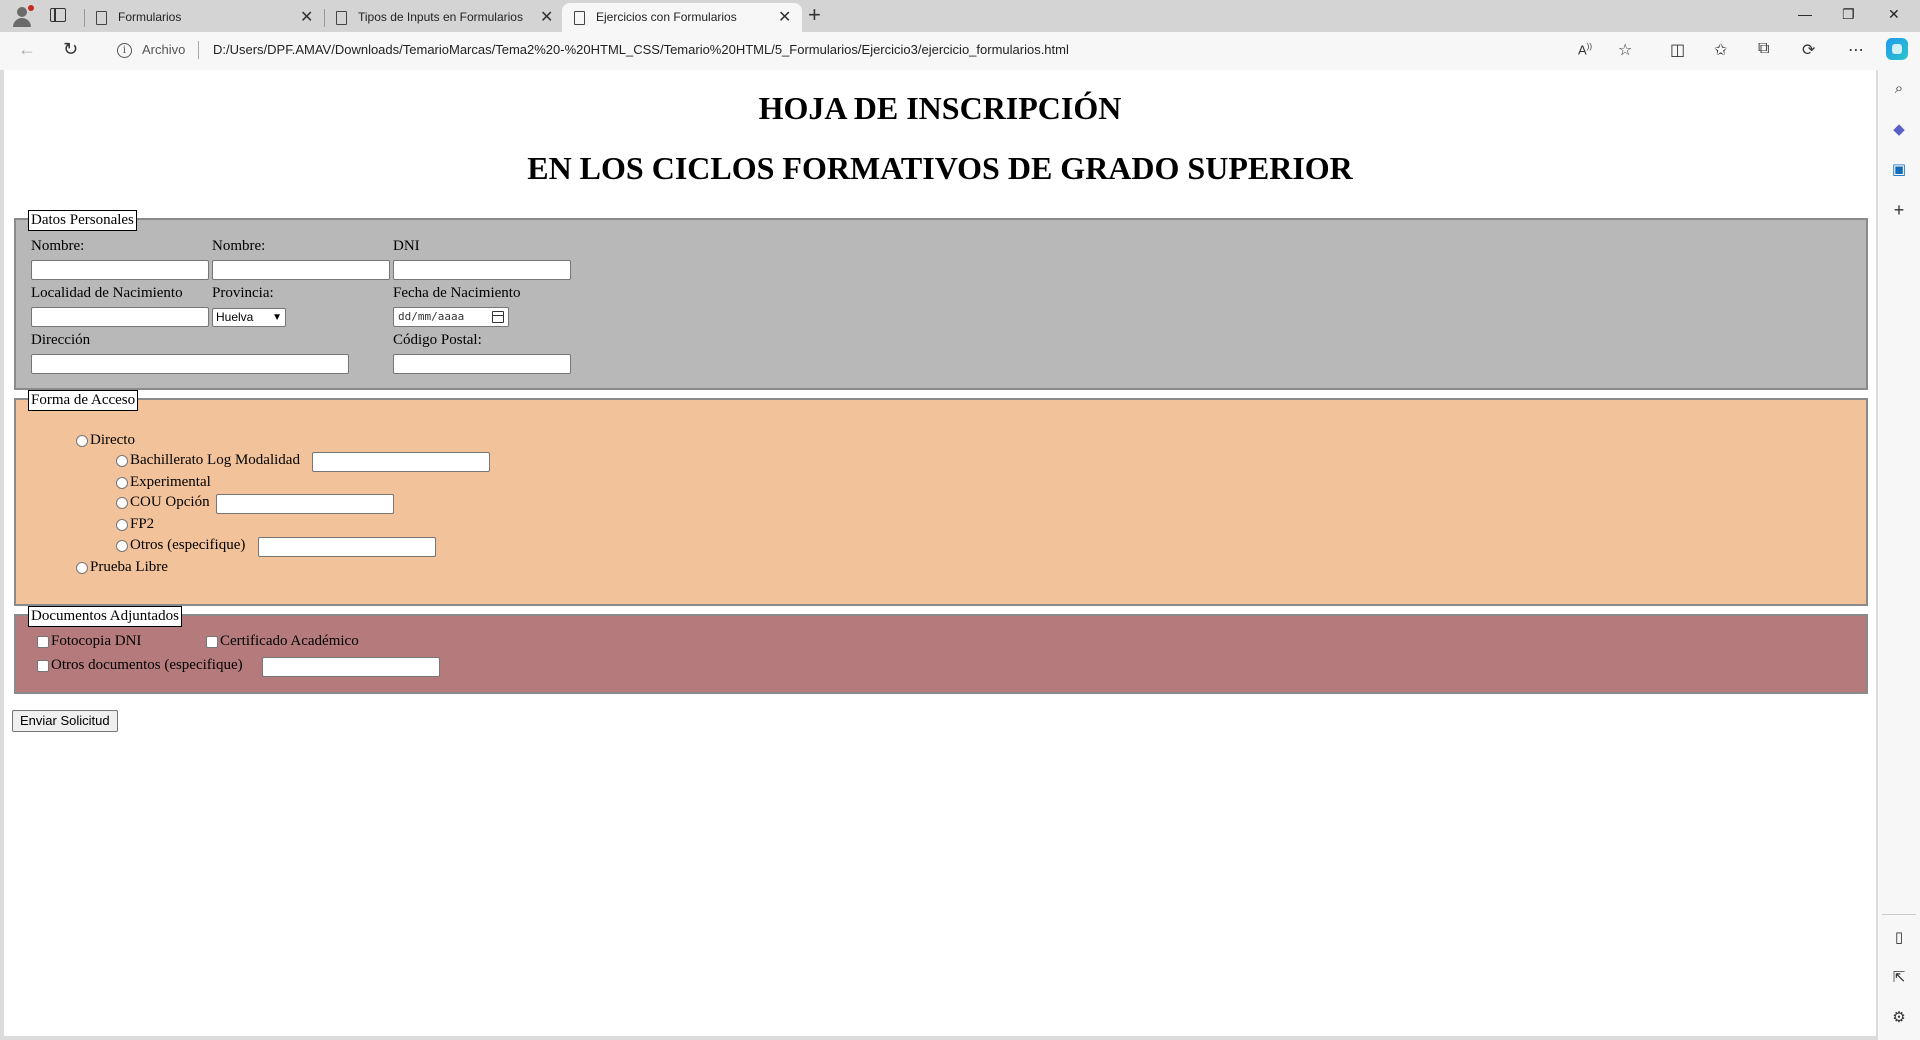 The image size is (1920, 1040). I want to click on collections-icon: ⧉, so click(1763, 49).